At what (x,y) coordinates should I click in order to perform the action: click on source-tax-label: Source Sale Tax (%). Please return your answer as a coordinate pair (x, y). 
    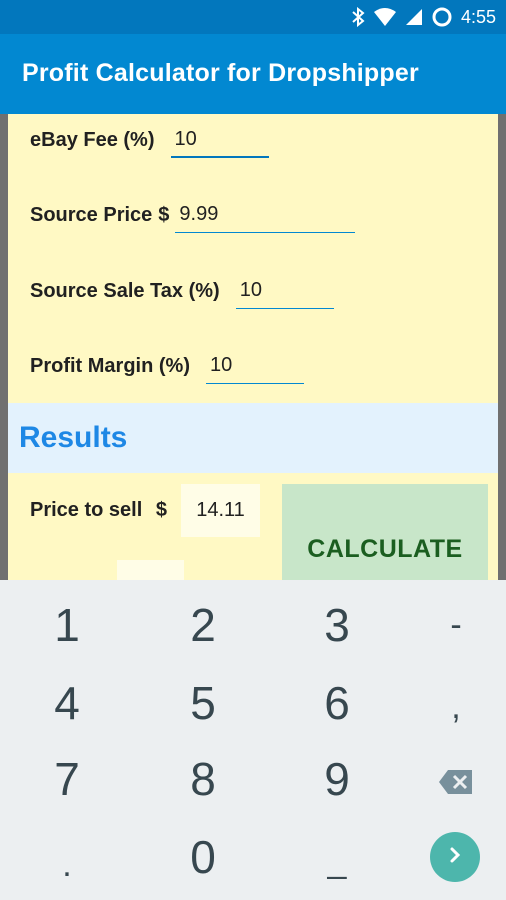
    Looking at the image, I should click on (125, 291).